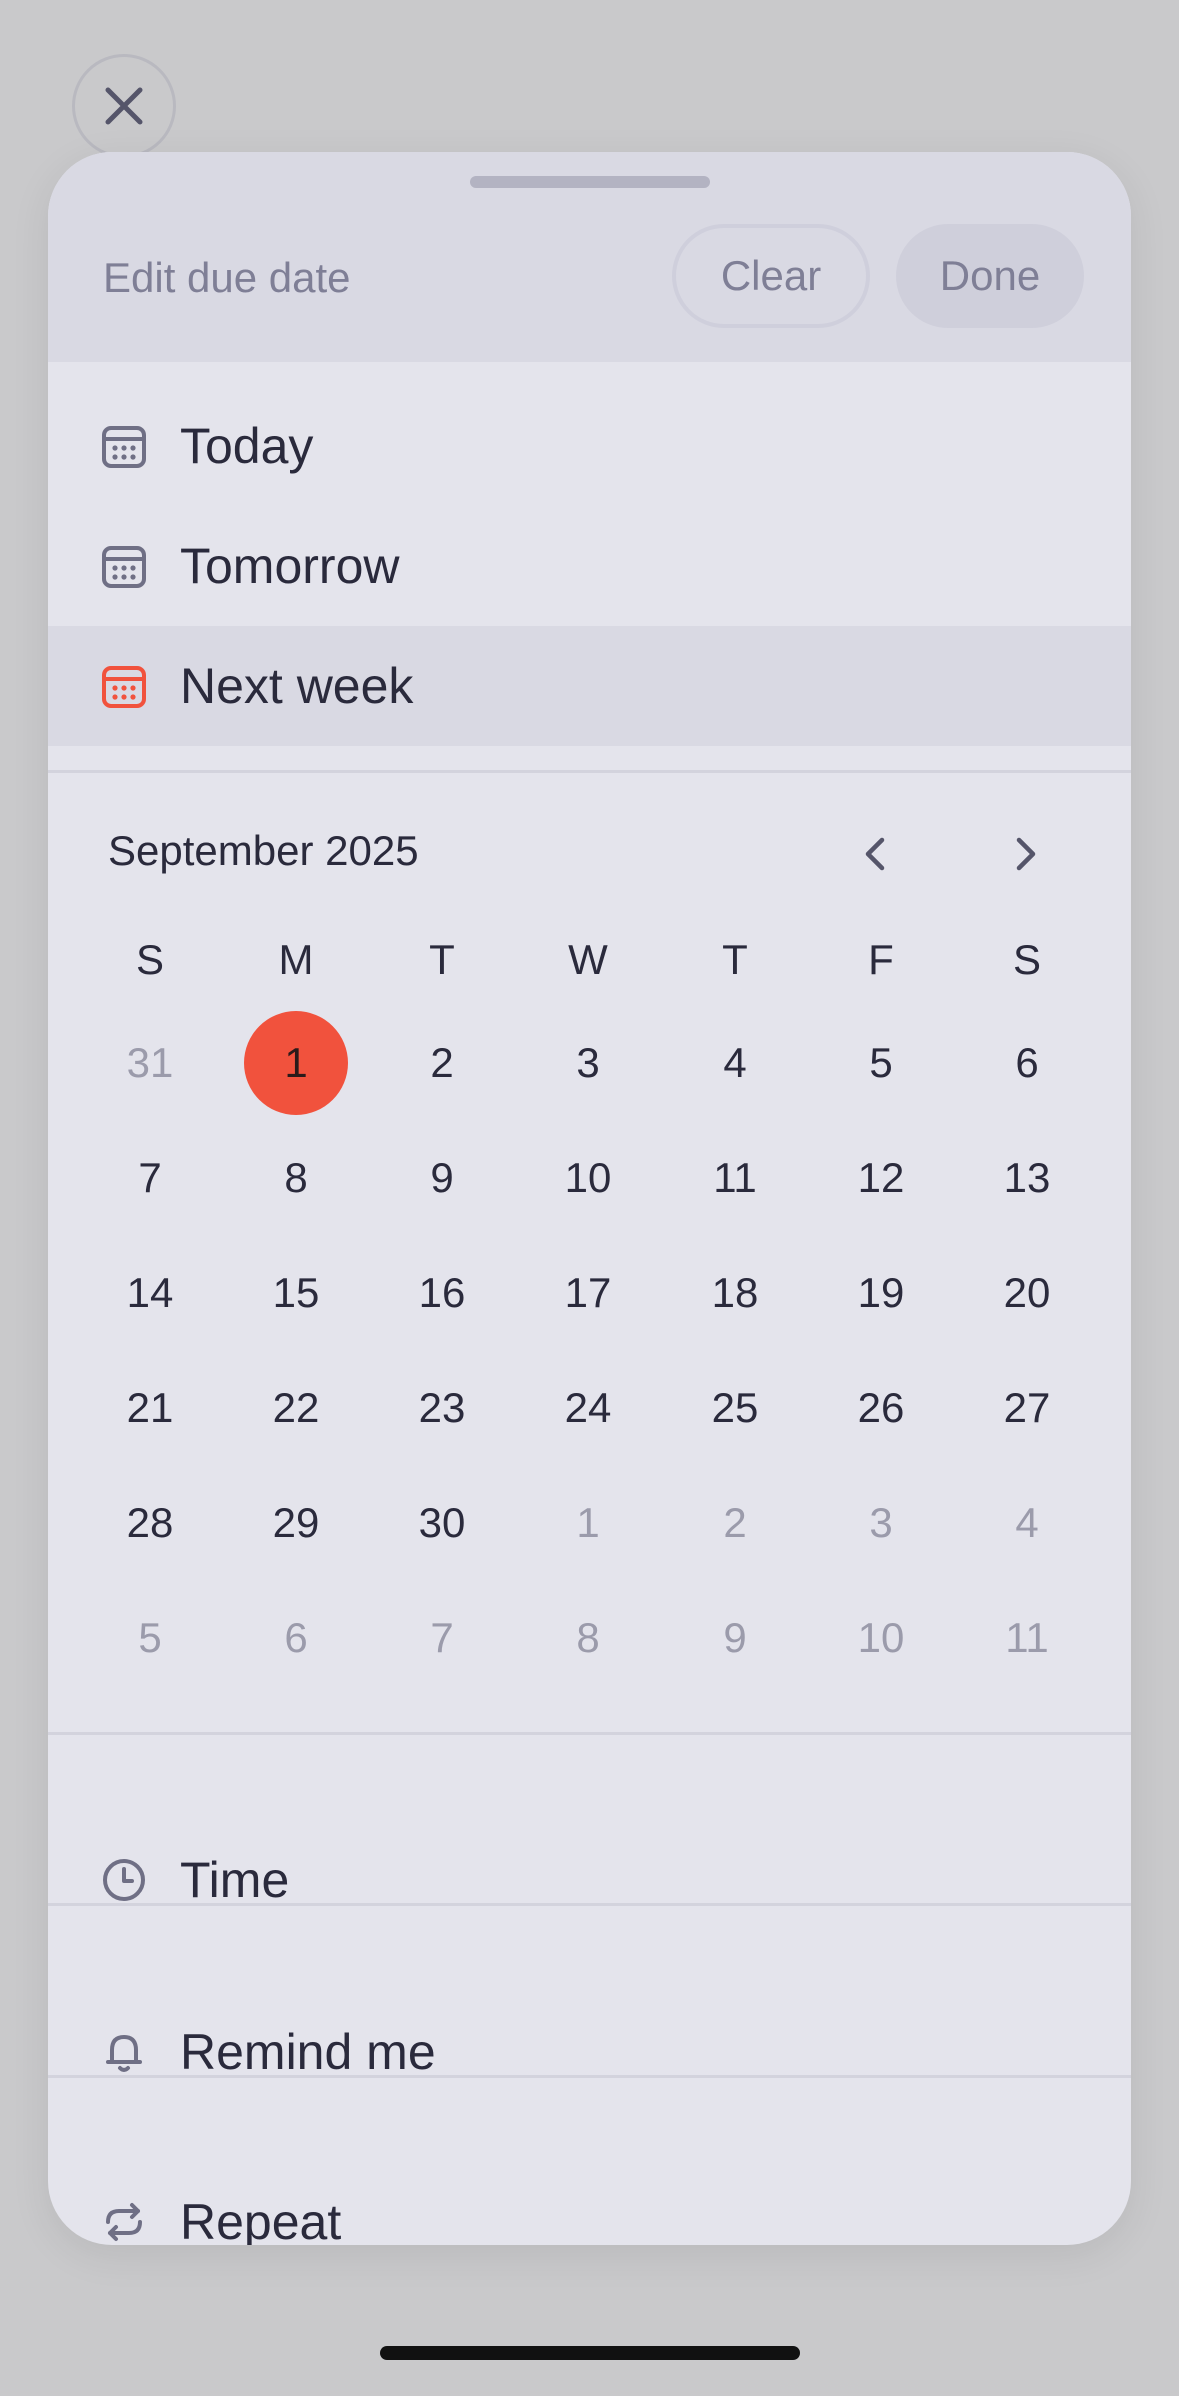 Image resolution: width=1179 pixels, height=2396 pixels. What do you see at coordinates (442, 1523) in the screenshot?
I see `calendar-day: 30` at bounding box center [442, 1523].